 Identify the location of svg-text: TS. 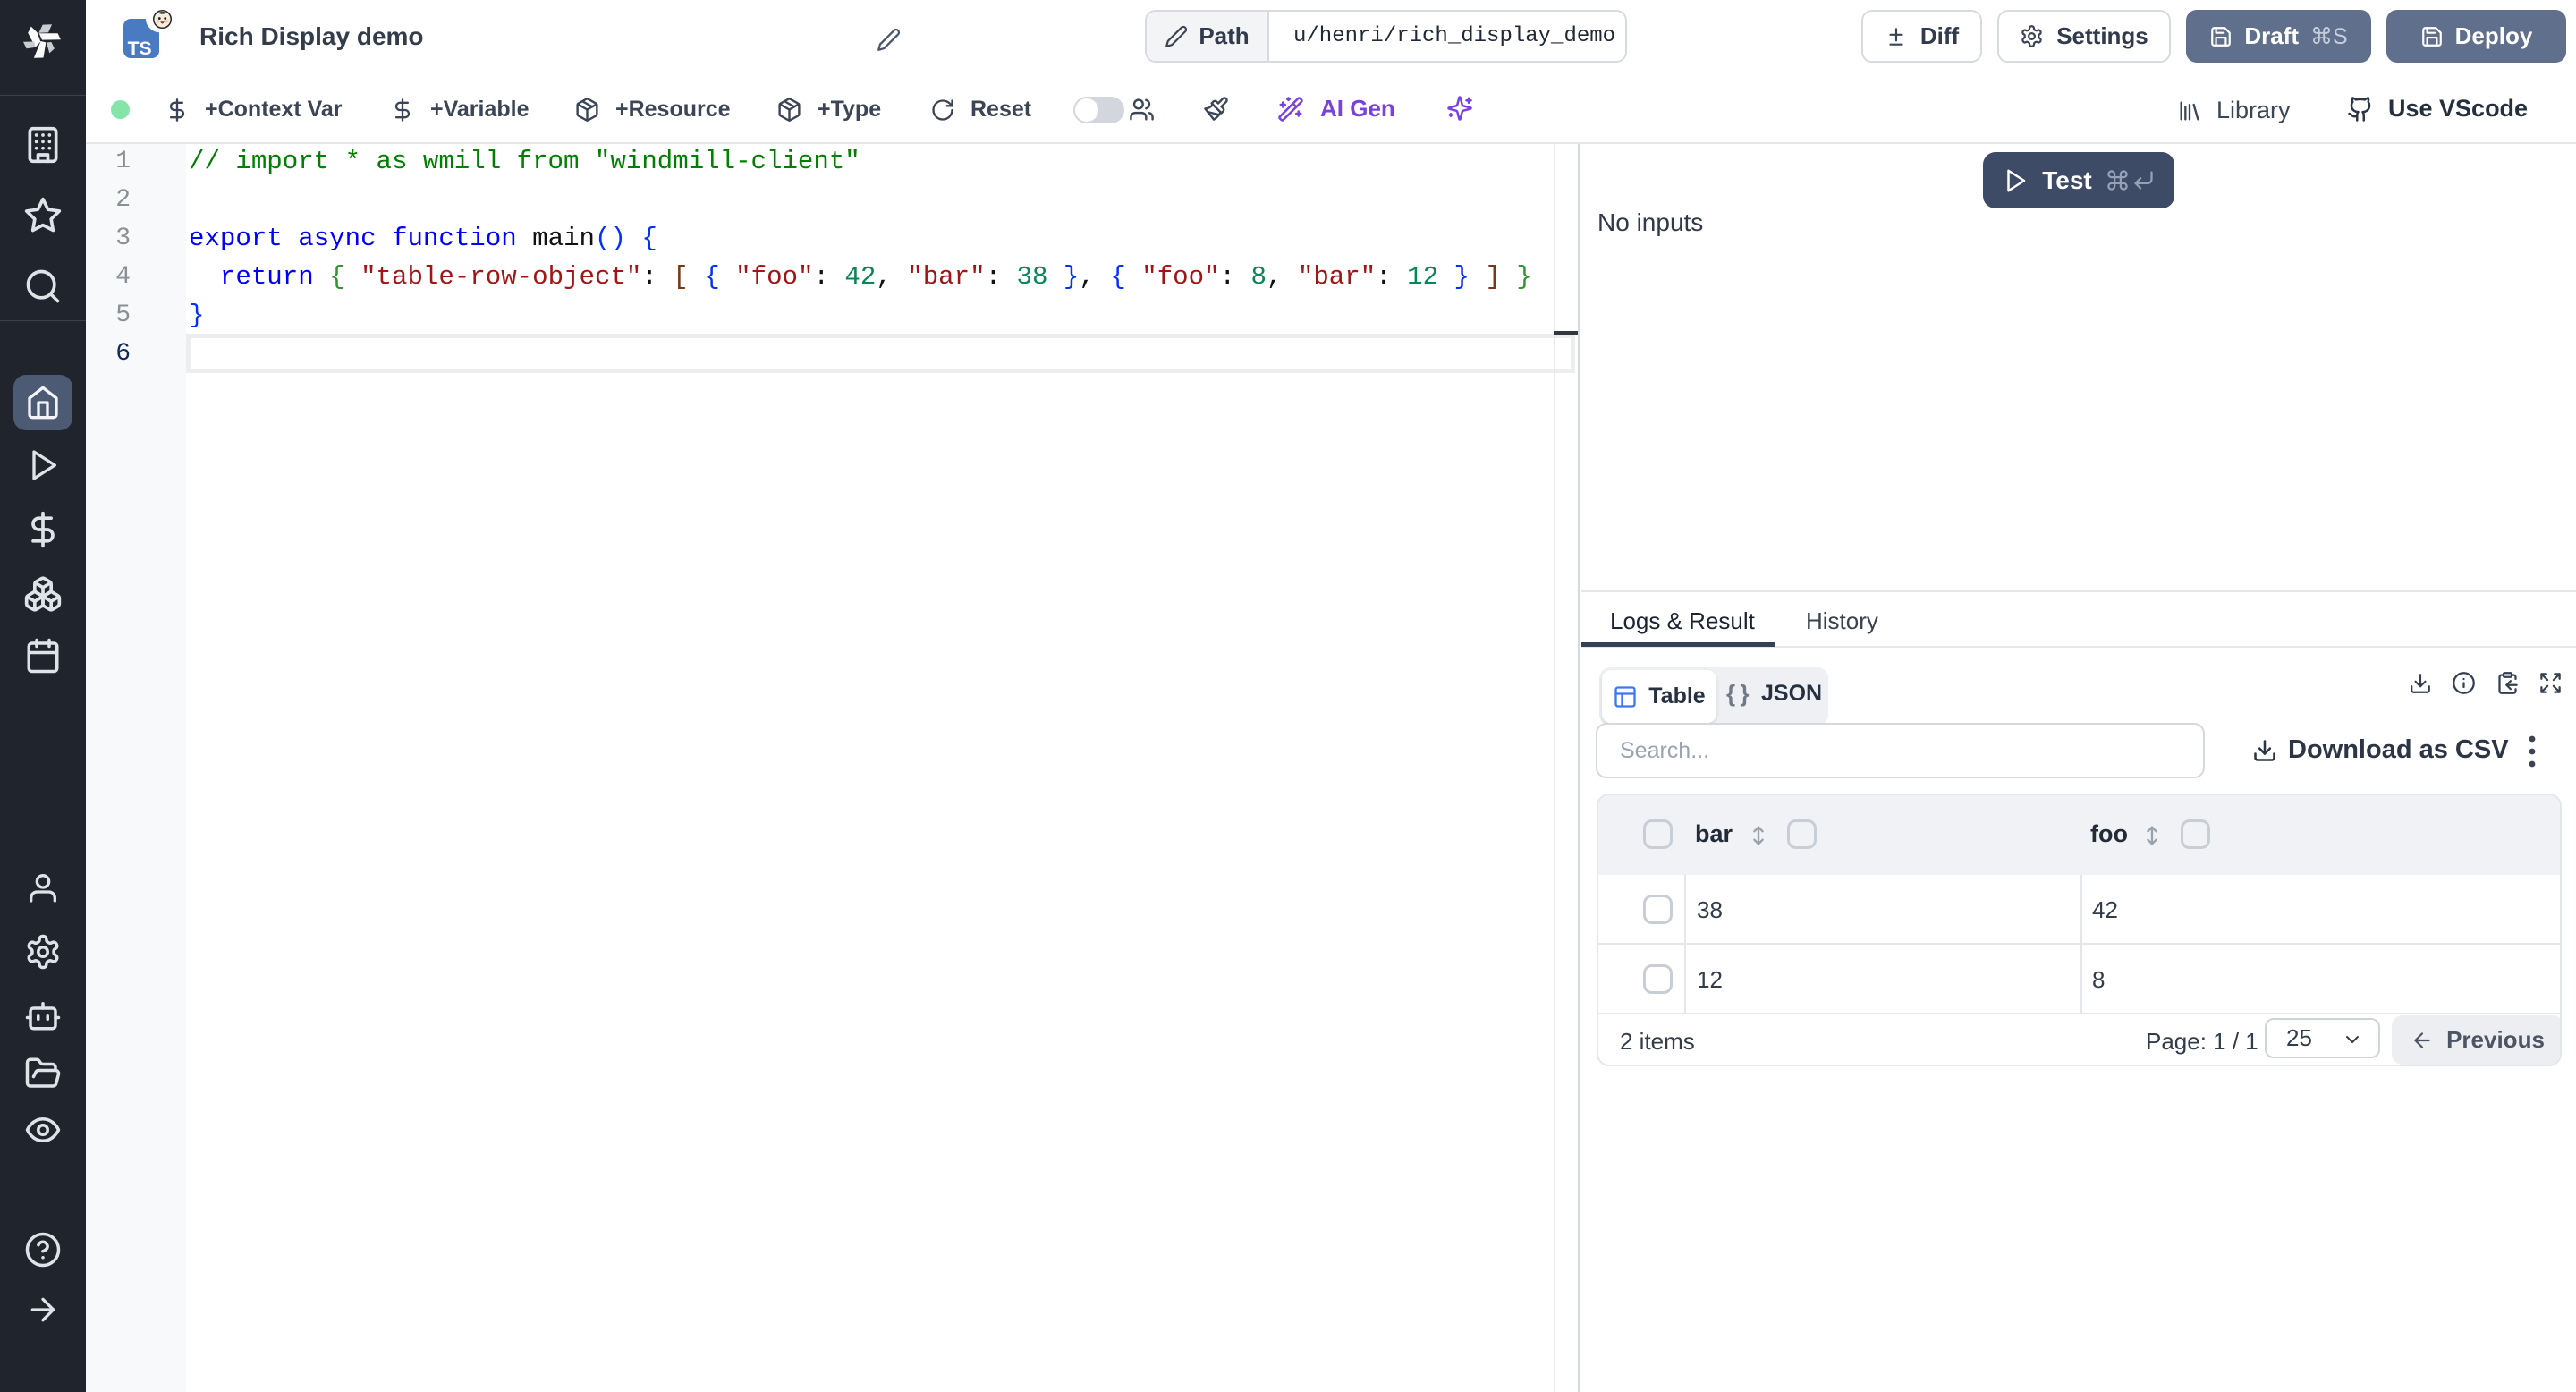
(140, 48).